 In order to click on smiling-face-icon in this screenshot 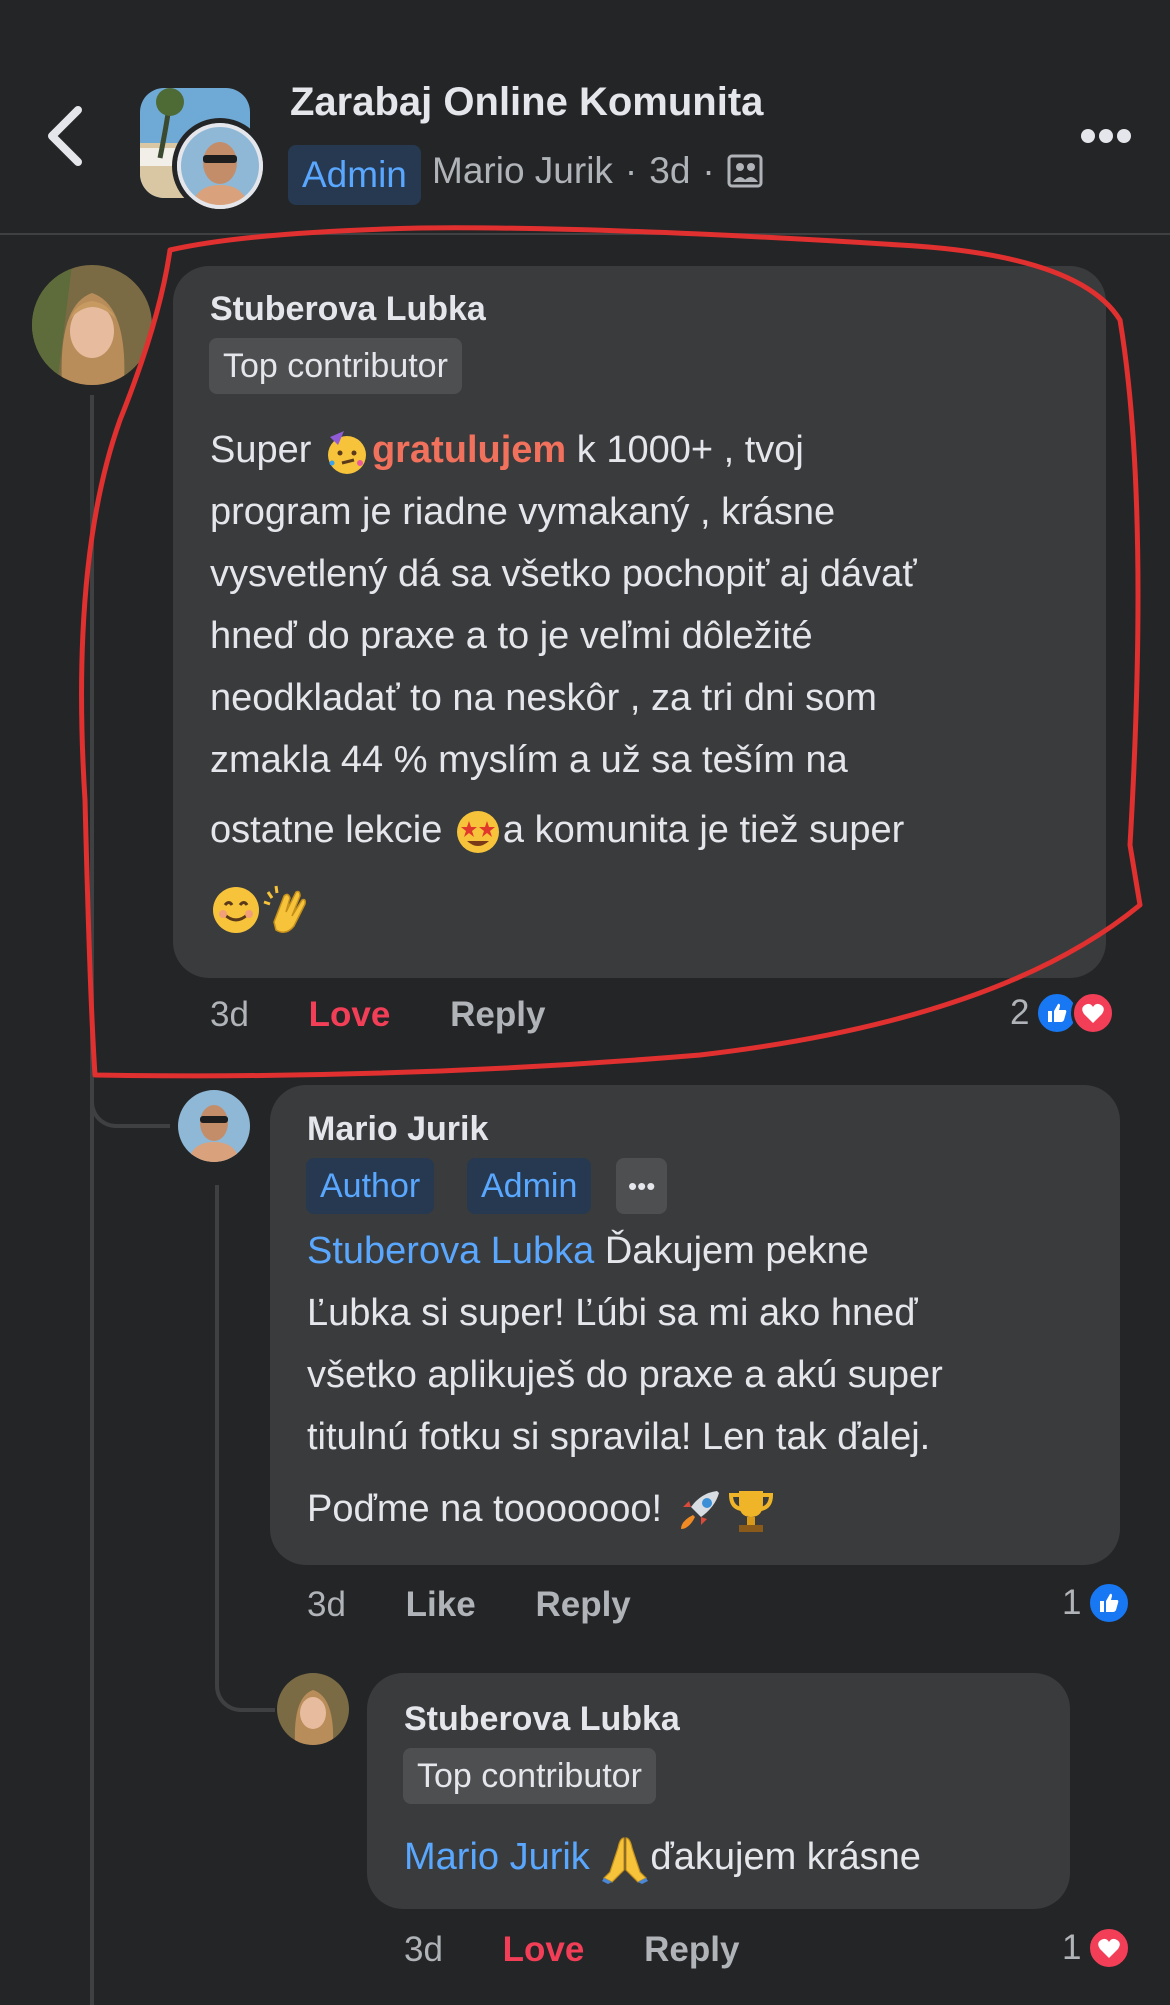, I will do `click(236, 909)`.